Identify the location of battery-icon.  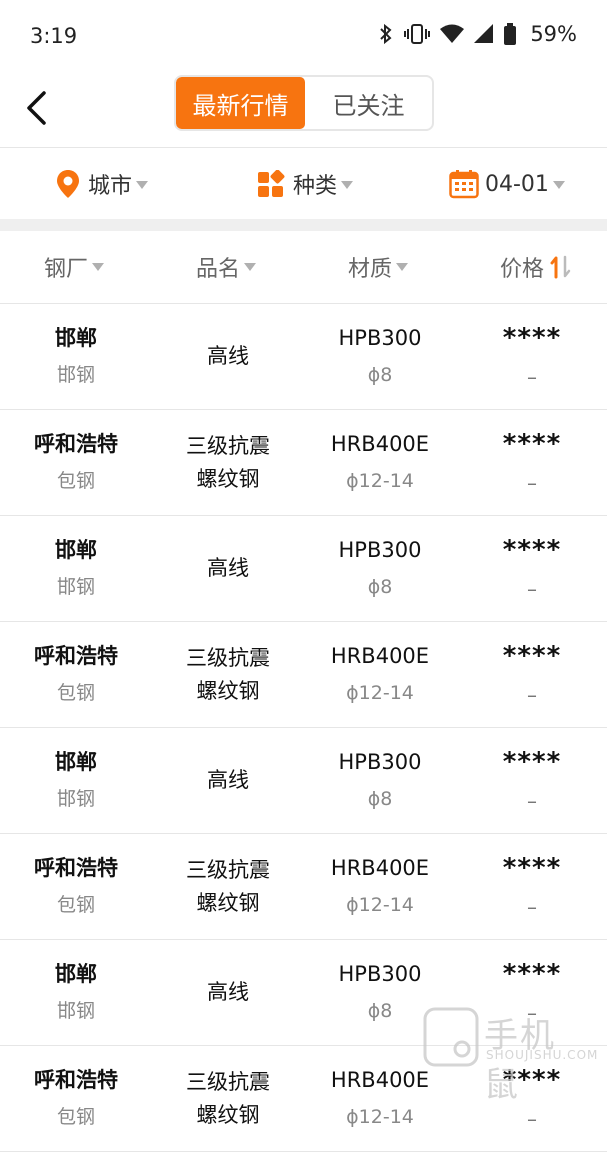
(510, 34).